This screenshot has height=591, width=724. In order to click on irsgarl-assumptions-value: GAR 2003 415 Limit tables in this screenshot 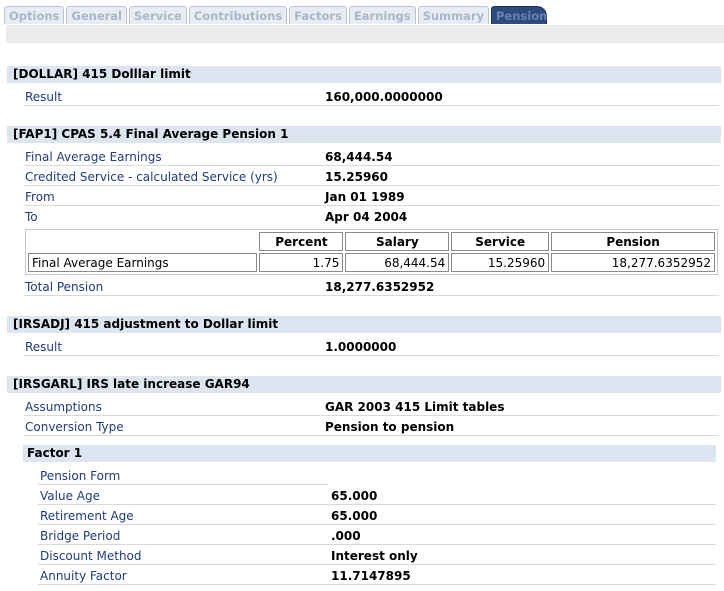, I will do `click(415, 407)`.